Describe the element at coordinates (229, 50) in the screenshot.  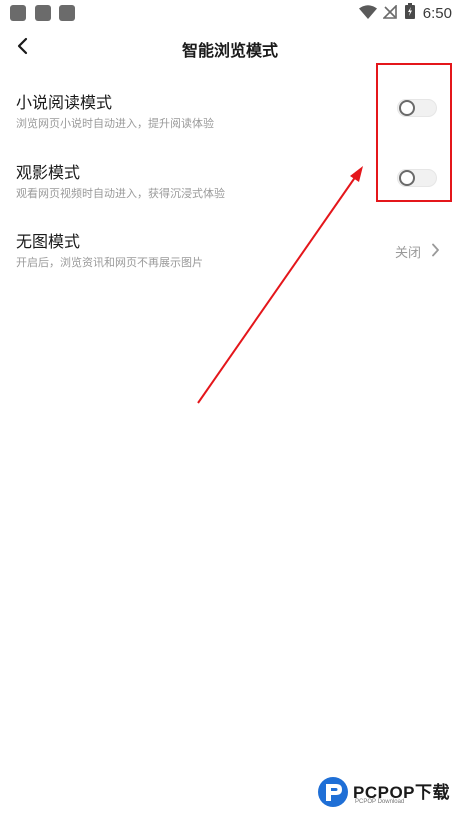
I see `page-title: 智能浏览模式` at that location.